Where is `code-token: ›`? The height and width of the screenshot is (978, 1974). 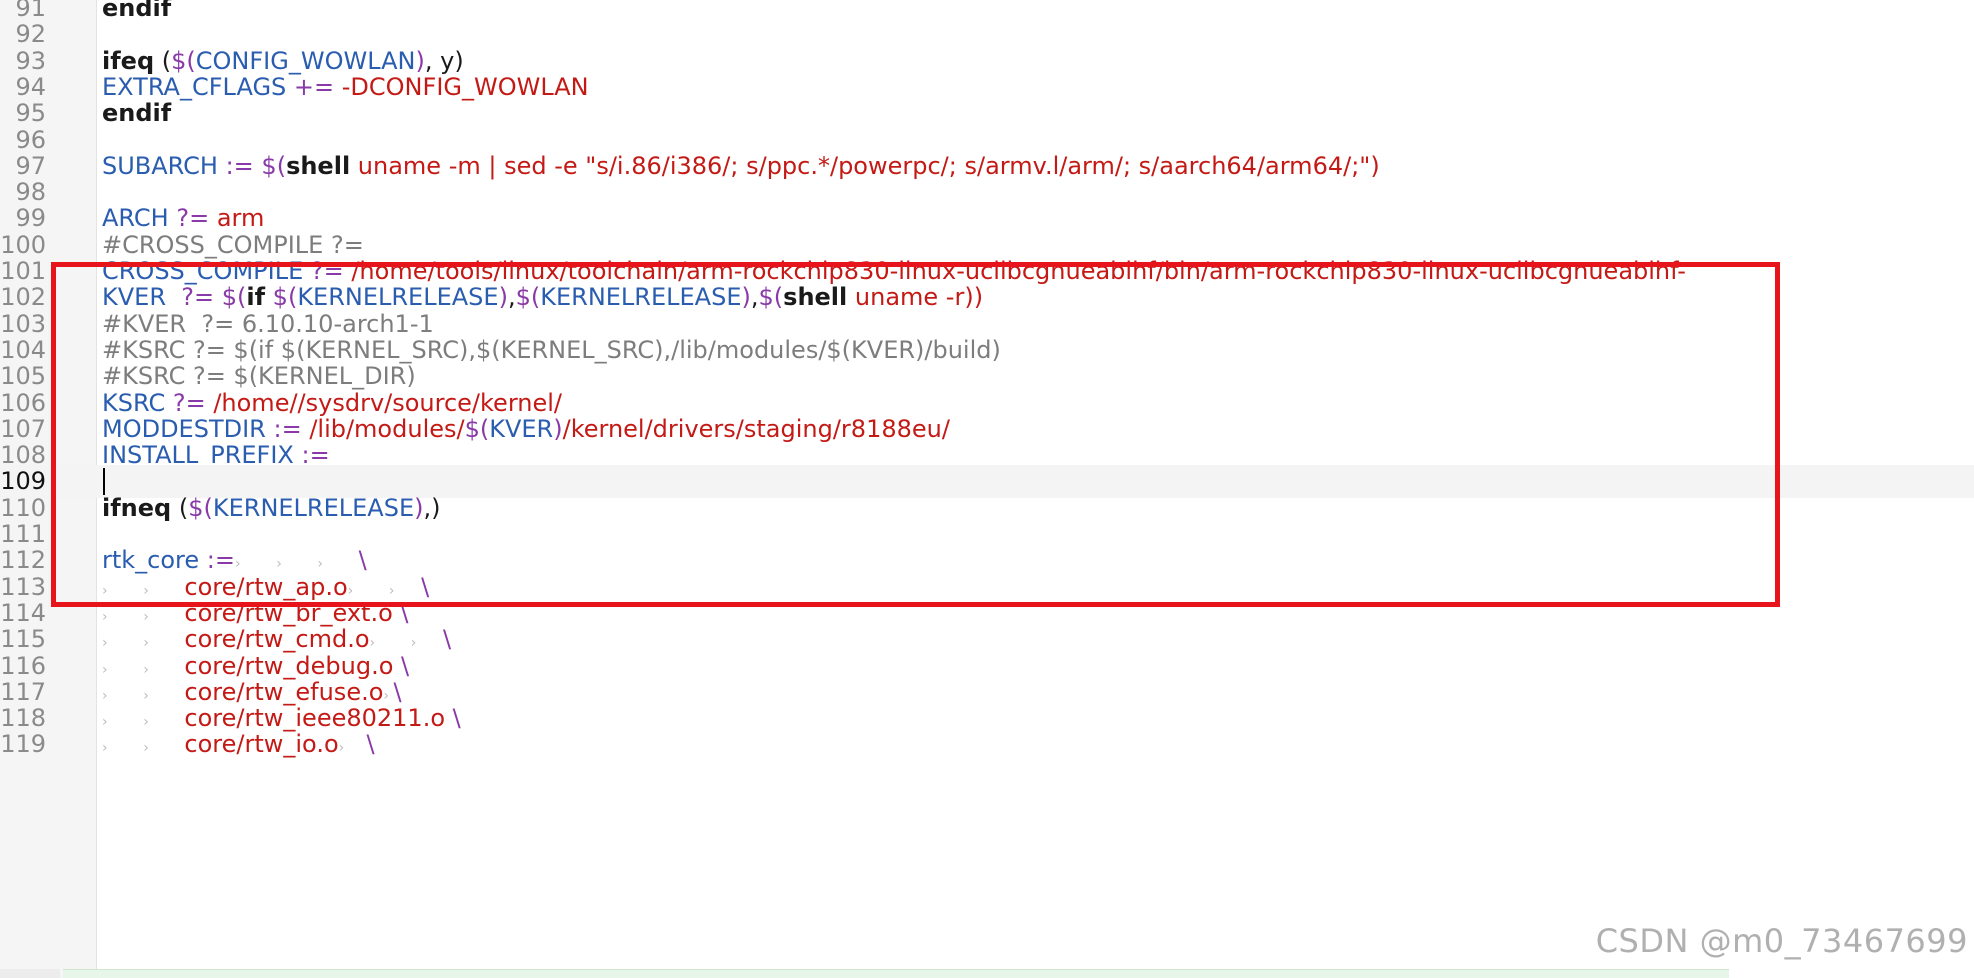 code-token: › is located at coordinates (352, 748).